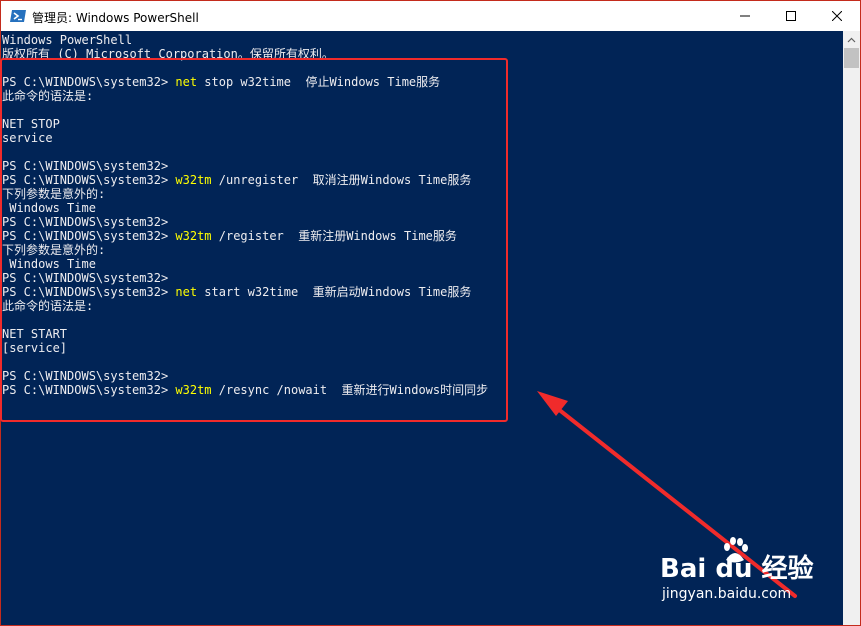  I want to click on powershell-icon, so click(18, 16).